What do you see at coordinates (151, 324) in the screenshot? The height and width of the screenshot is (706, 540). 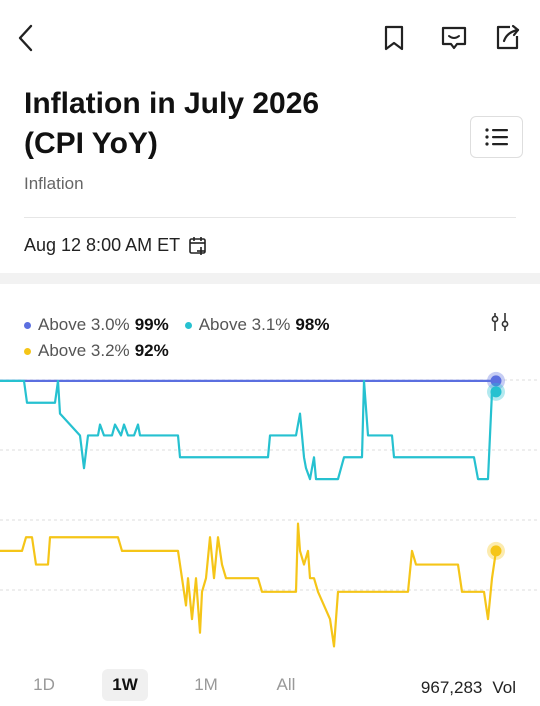 I see `legend-value: 99%` at bounding box center [151, 324].